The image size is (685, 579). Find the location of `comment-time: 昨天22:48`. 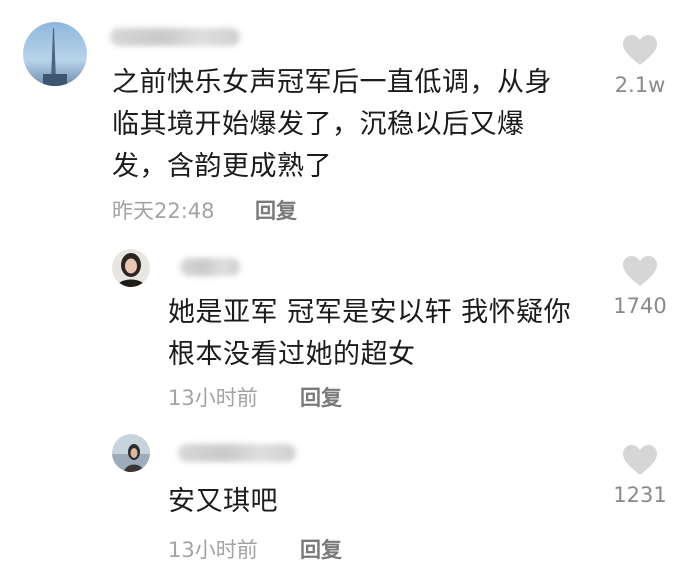

comment-time: 昨天22:48 is located at coordinates (163, 211).